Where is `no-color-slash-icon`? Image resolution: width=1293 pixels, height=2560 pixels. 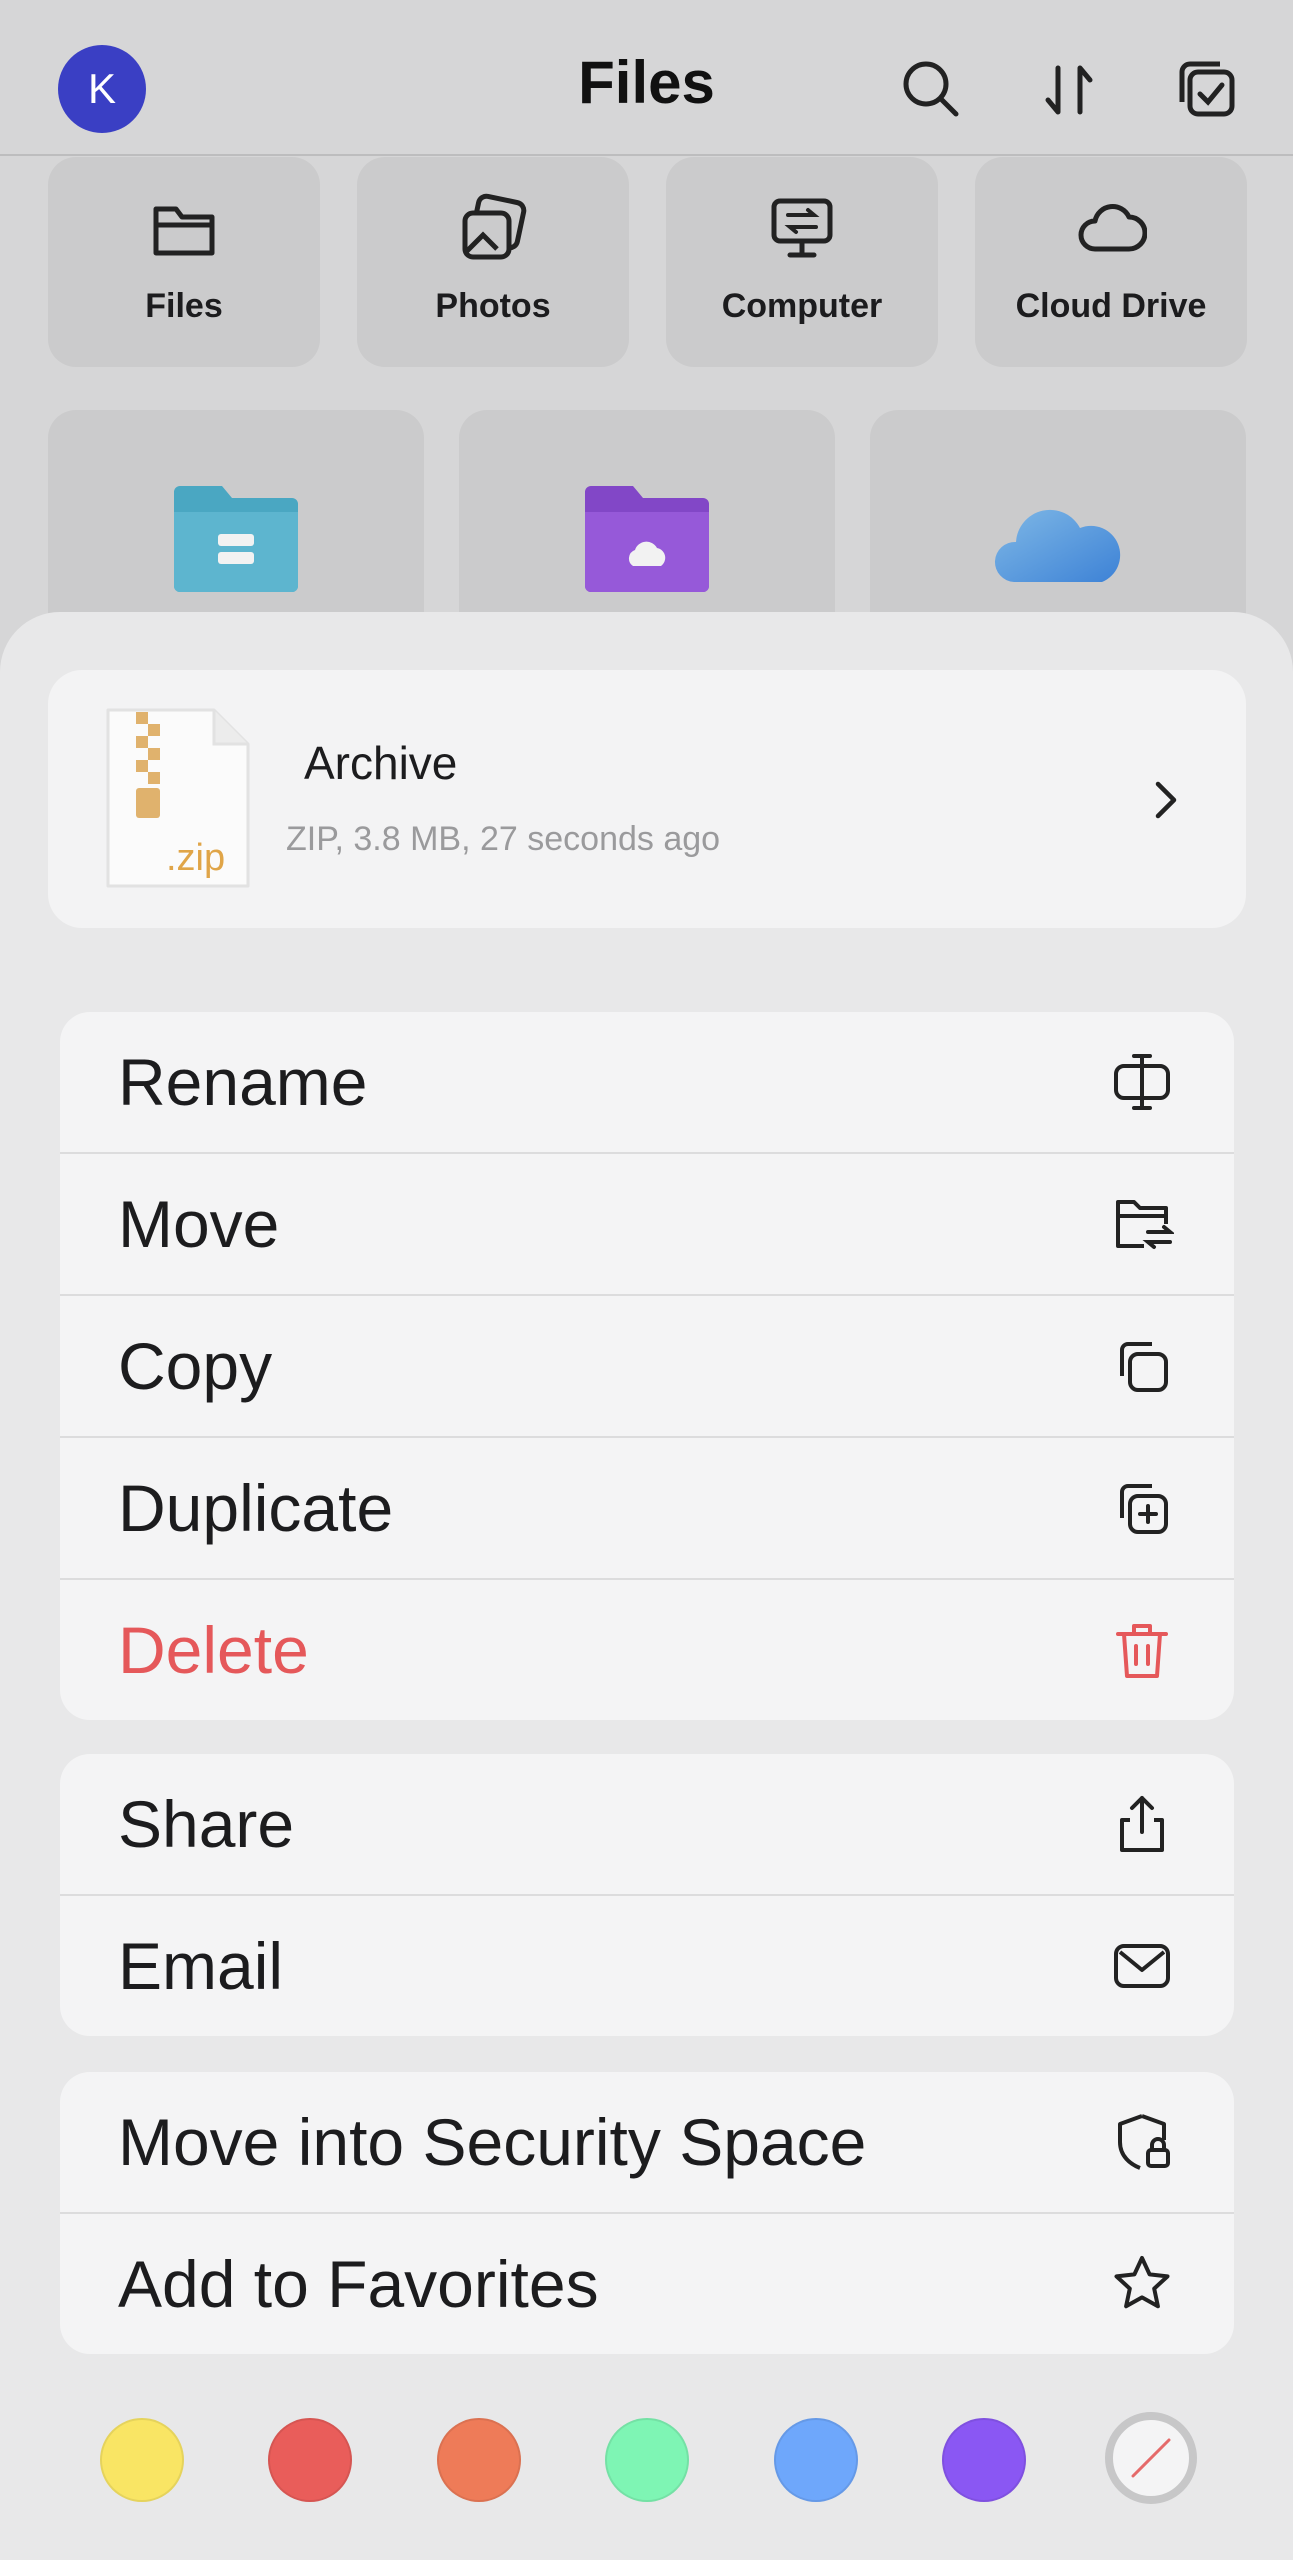
no-color-slash-icon is located at coordinates (1151, 2458).